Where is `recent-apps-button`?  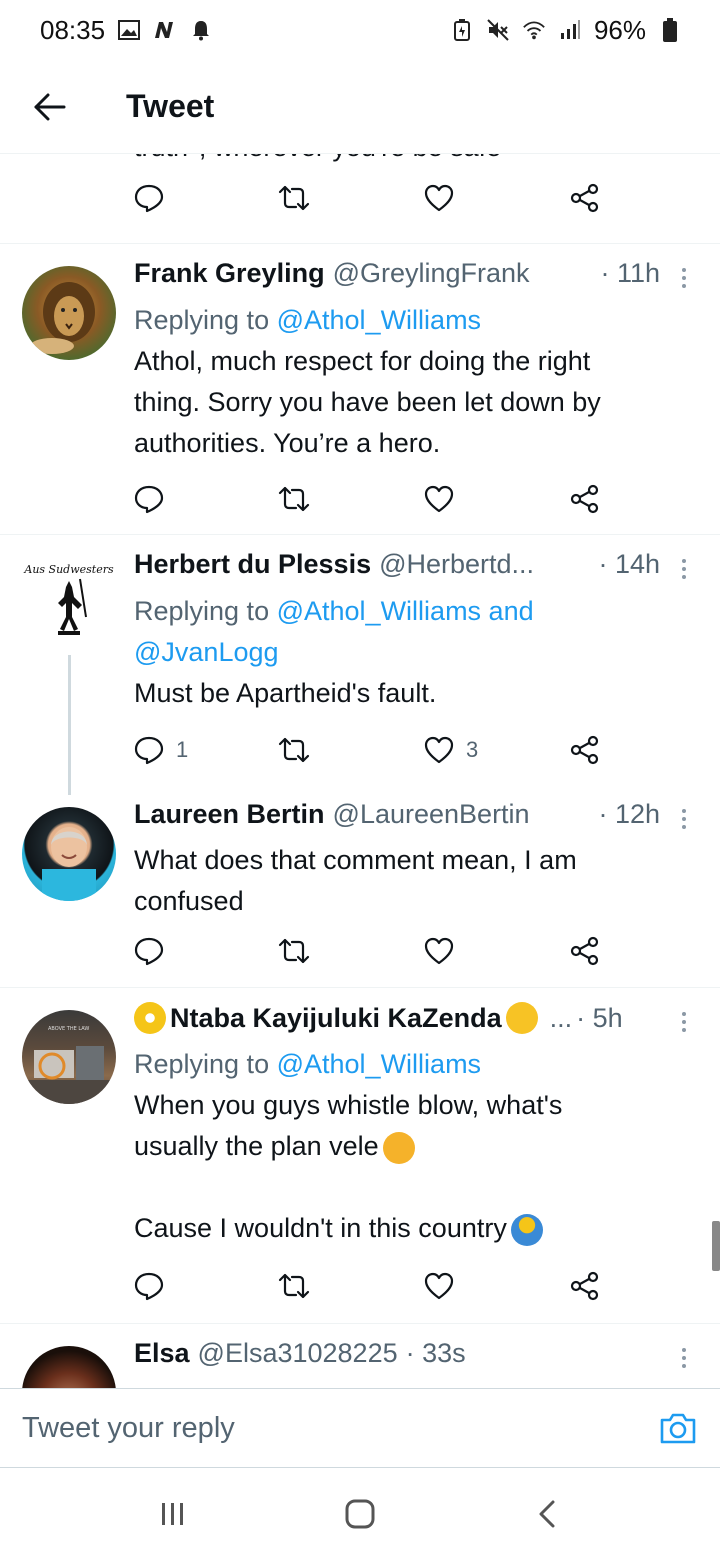 recent-apps-button is located at coordinates (173, 1514).